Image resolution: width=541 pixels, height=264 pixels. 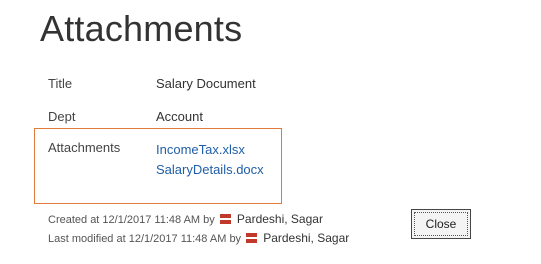 What do you see at coordinates (60, 83) in the screenshot?
I see `field-label-title: Title` at bounding box center [60, 83].